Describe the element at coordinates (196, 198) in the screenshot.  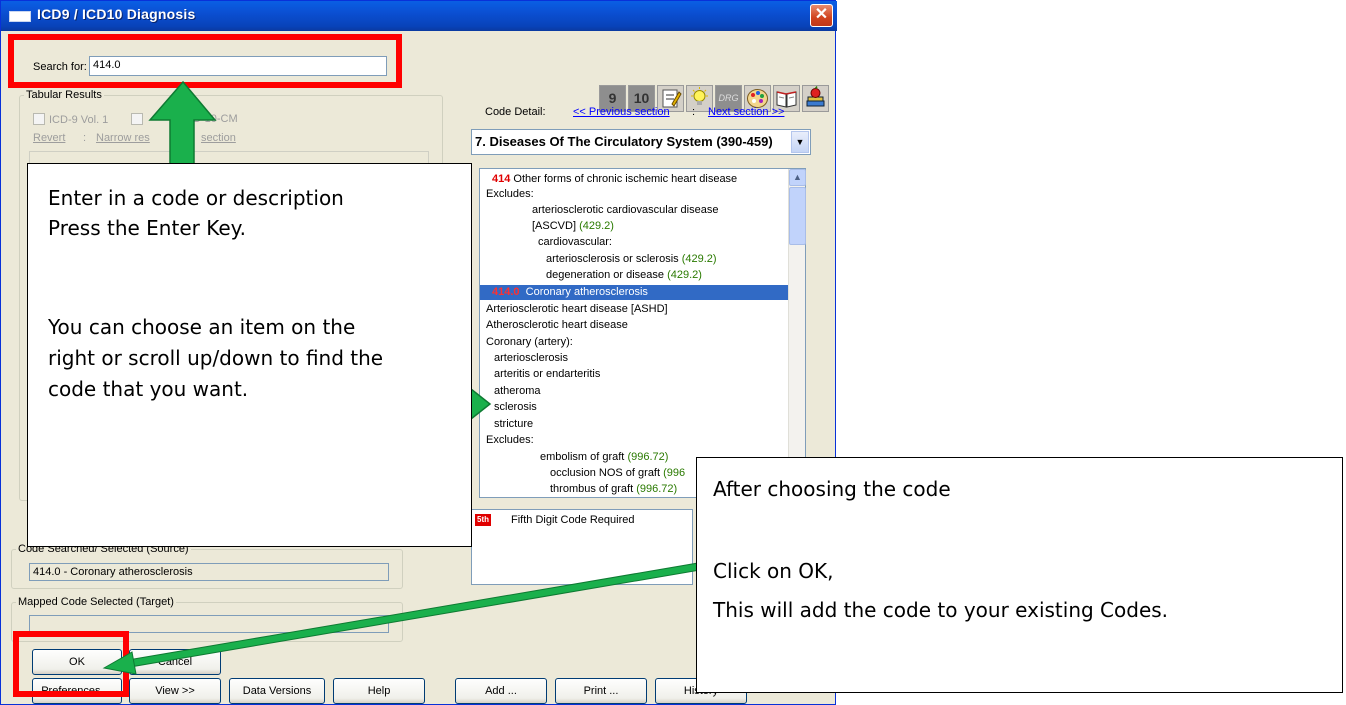
I see `callout-left-line1: Enter in a code or description` at that location.